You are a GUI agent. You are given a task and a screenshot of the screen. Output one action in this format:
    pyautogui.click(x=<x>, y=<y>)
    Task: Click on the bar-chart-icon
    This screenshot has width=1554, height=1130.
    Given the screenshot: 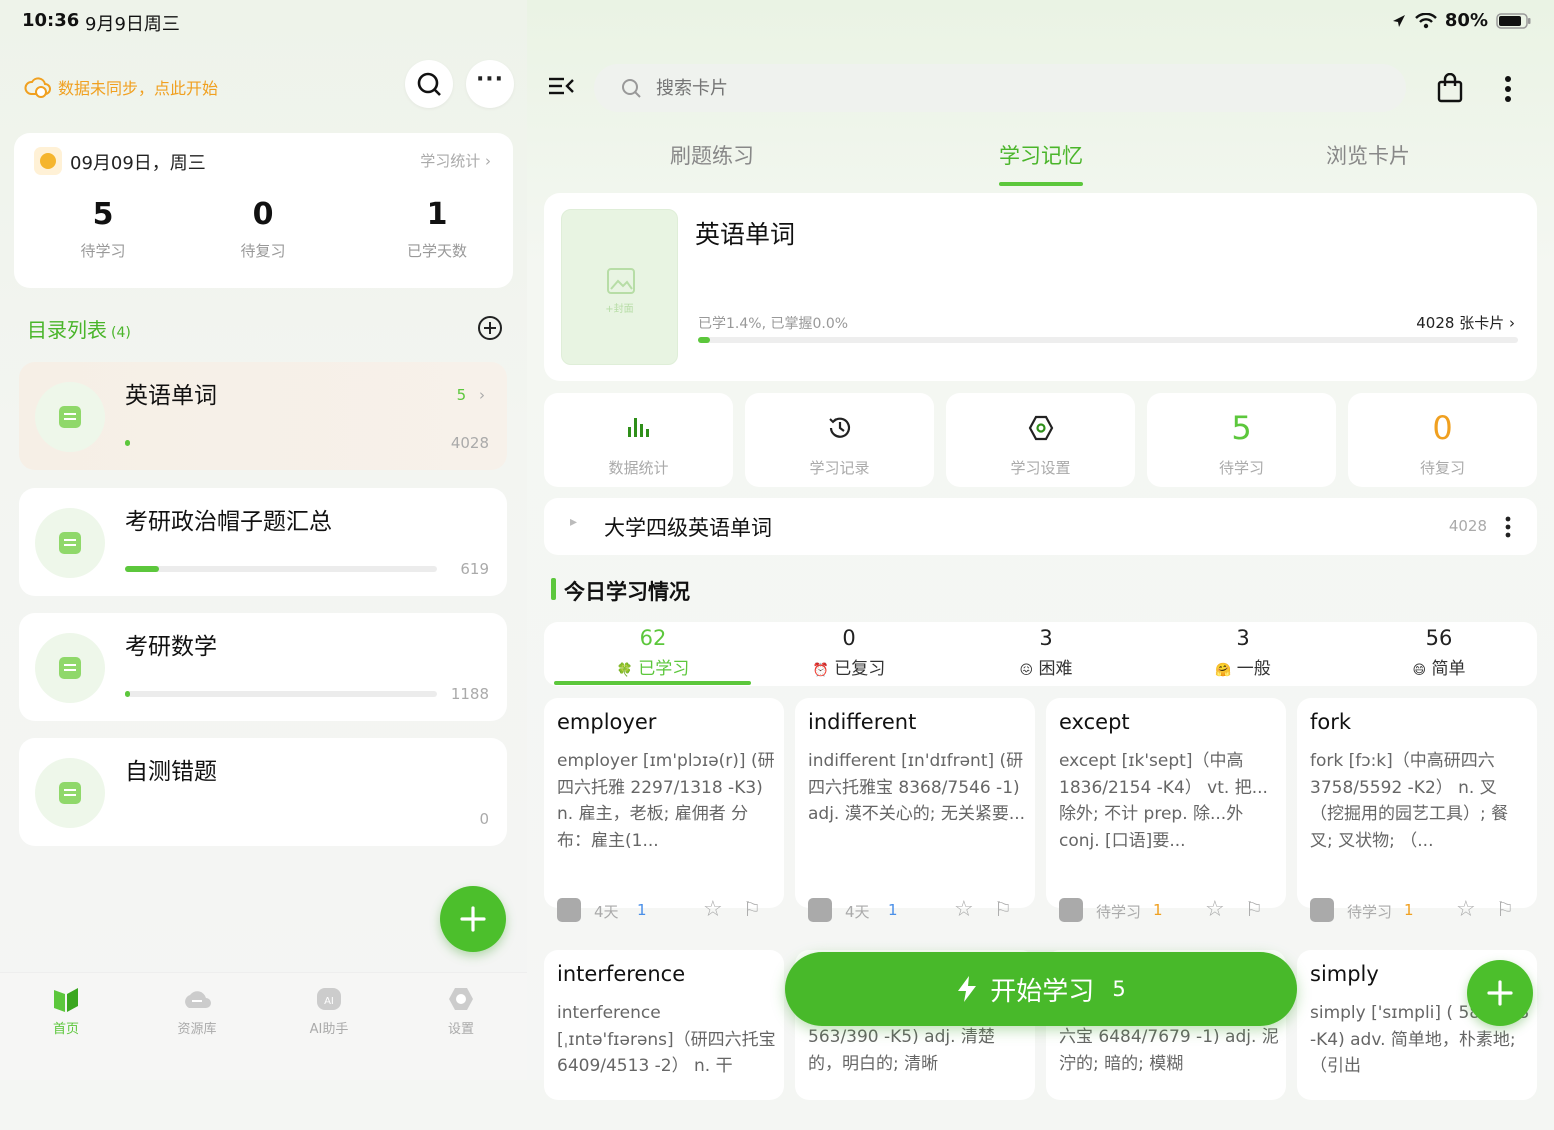 What is the action you would take?
    pyautogui.click(x=638, y=427)
    